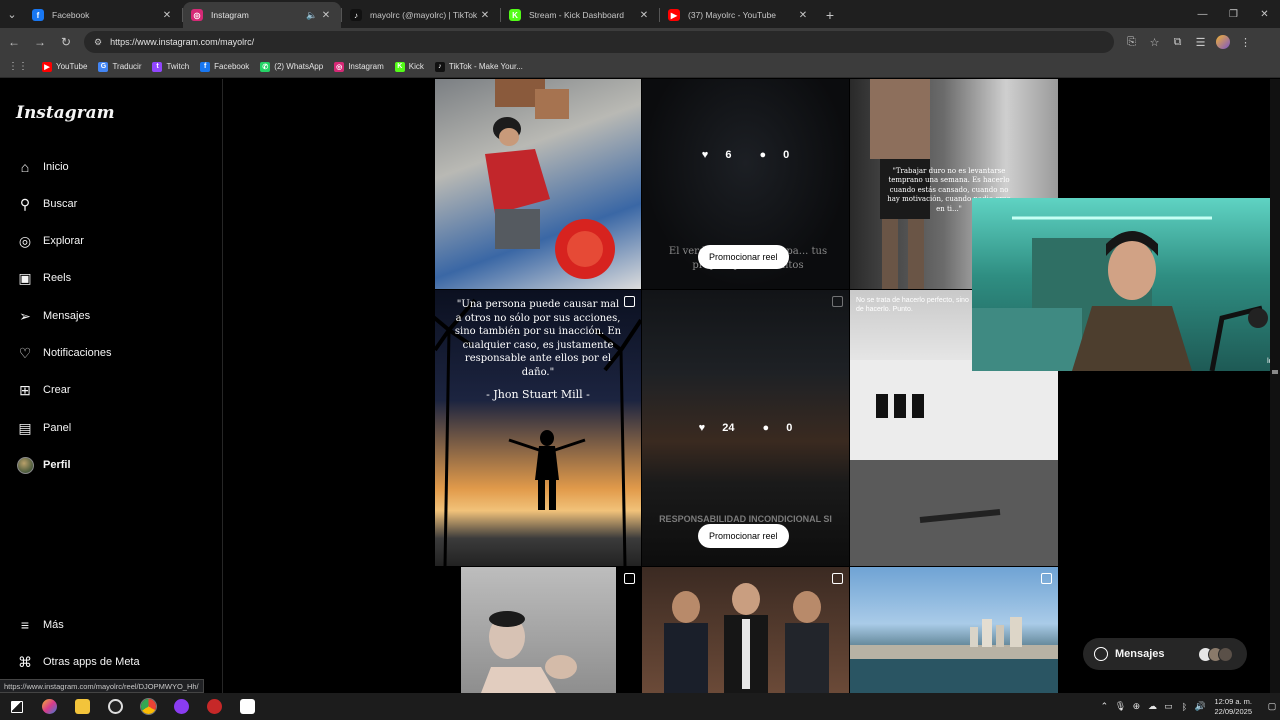 The height and width of the screenshot is (720, 1280). Describe the element at coordinates (1275, 386) in the screenshot. I see `page-scrollbar` at that location.